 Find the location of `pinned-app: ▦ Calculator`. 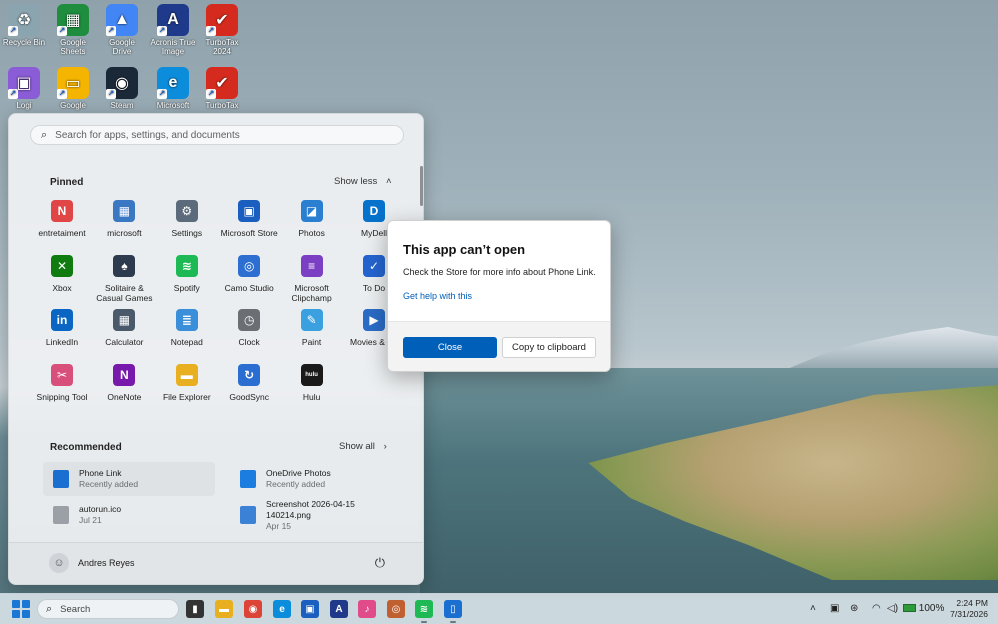

pinned-app: ▦ Calculator is located at coordinates (124, 328).